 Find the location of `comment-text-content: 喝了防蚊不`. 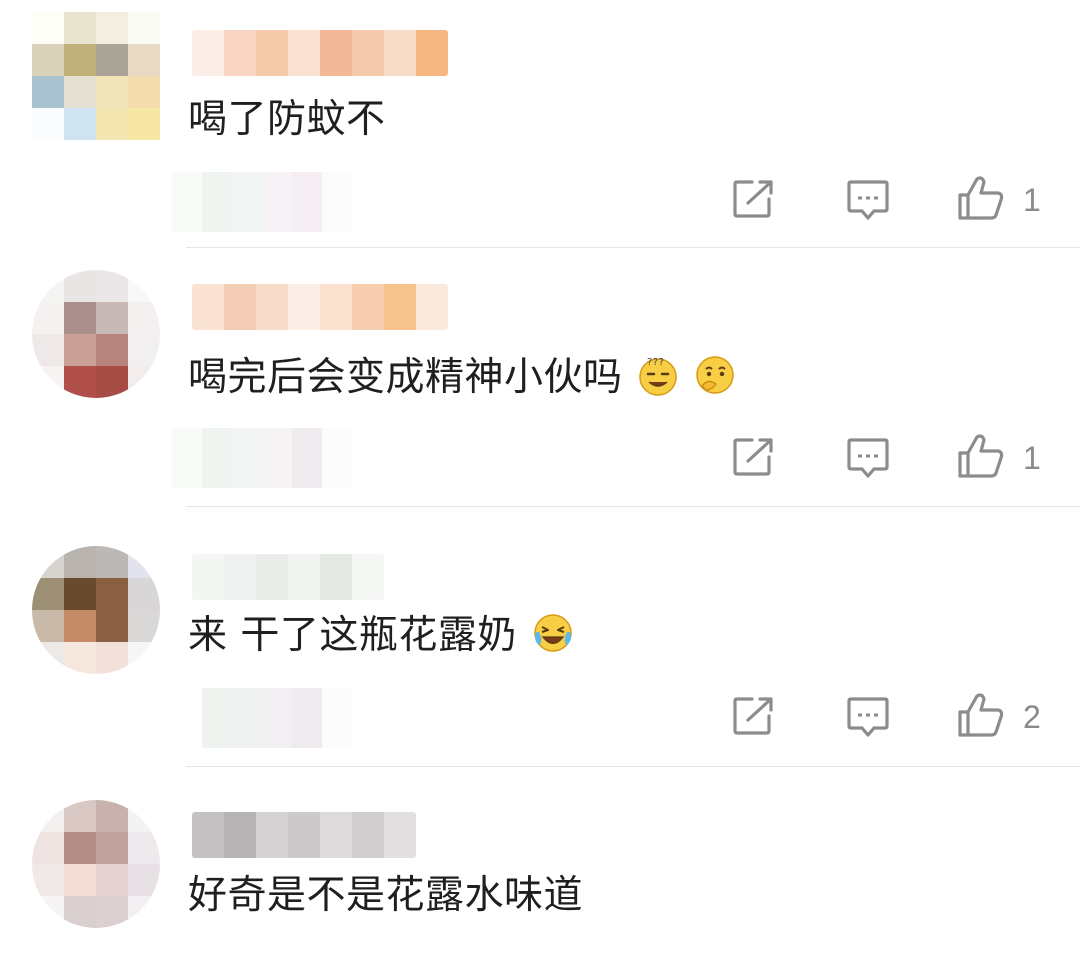

comment-text-content: 喝了防蚊不 is located at coordinates (287, 119).